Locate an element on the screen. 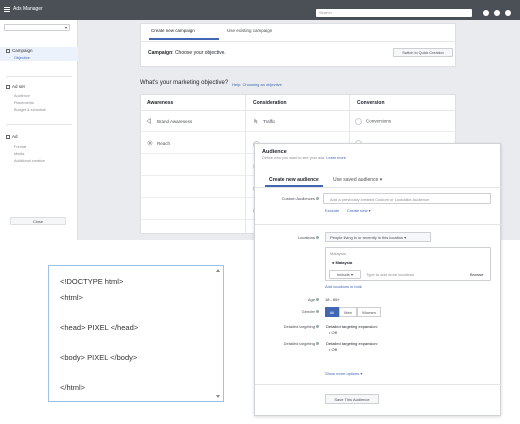 The width and height of the screenshot is (520, 424). gender-label: Gender is located at coordinates (289, 311).